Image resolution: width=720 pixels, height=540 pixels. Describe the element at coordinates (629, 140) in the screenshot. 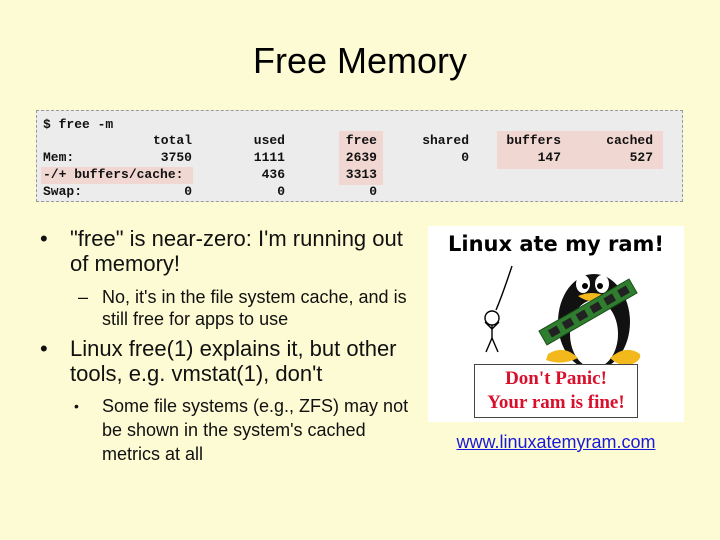

I see `header-cached: cached` at that location.